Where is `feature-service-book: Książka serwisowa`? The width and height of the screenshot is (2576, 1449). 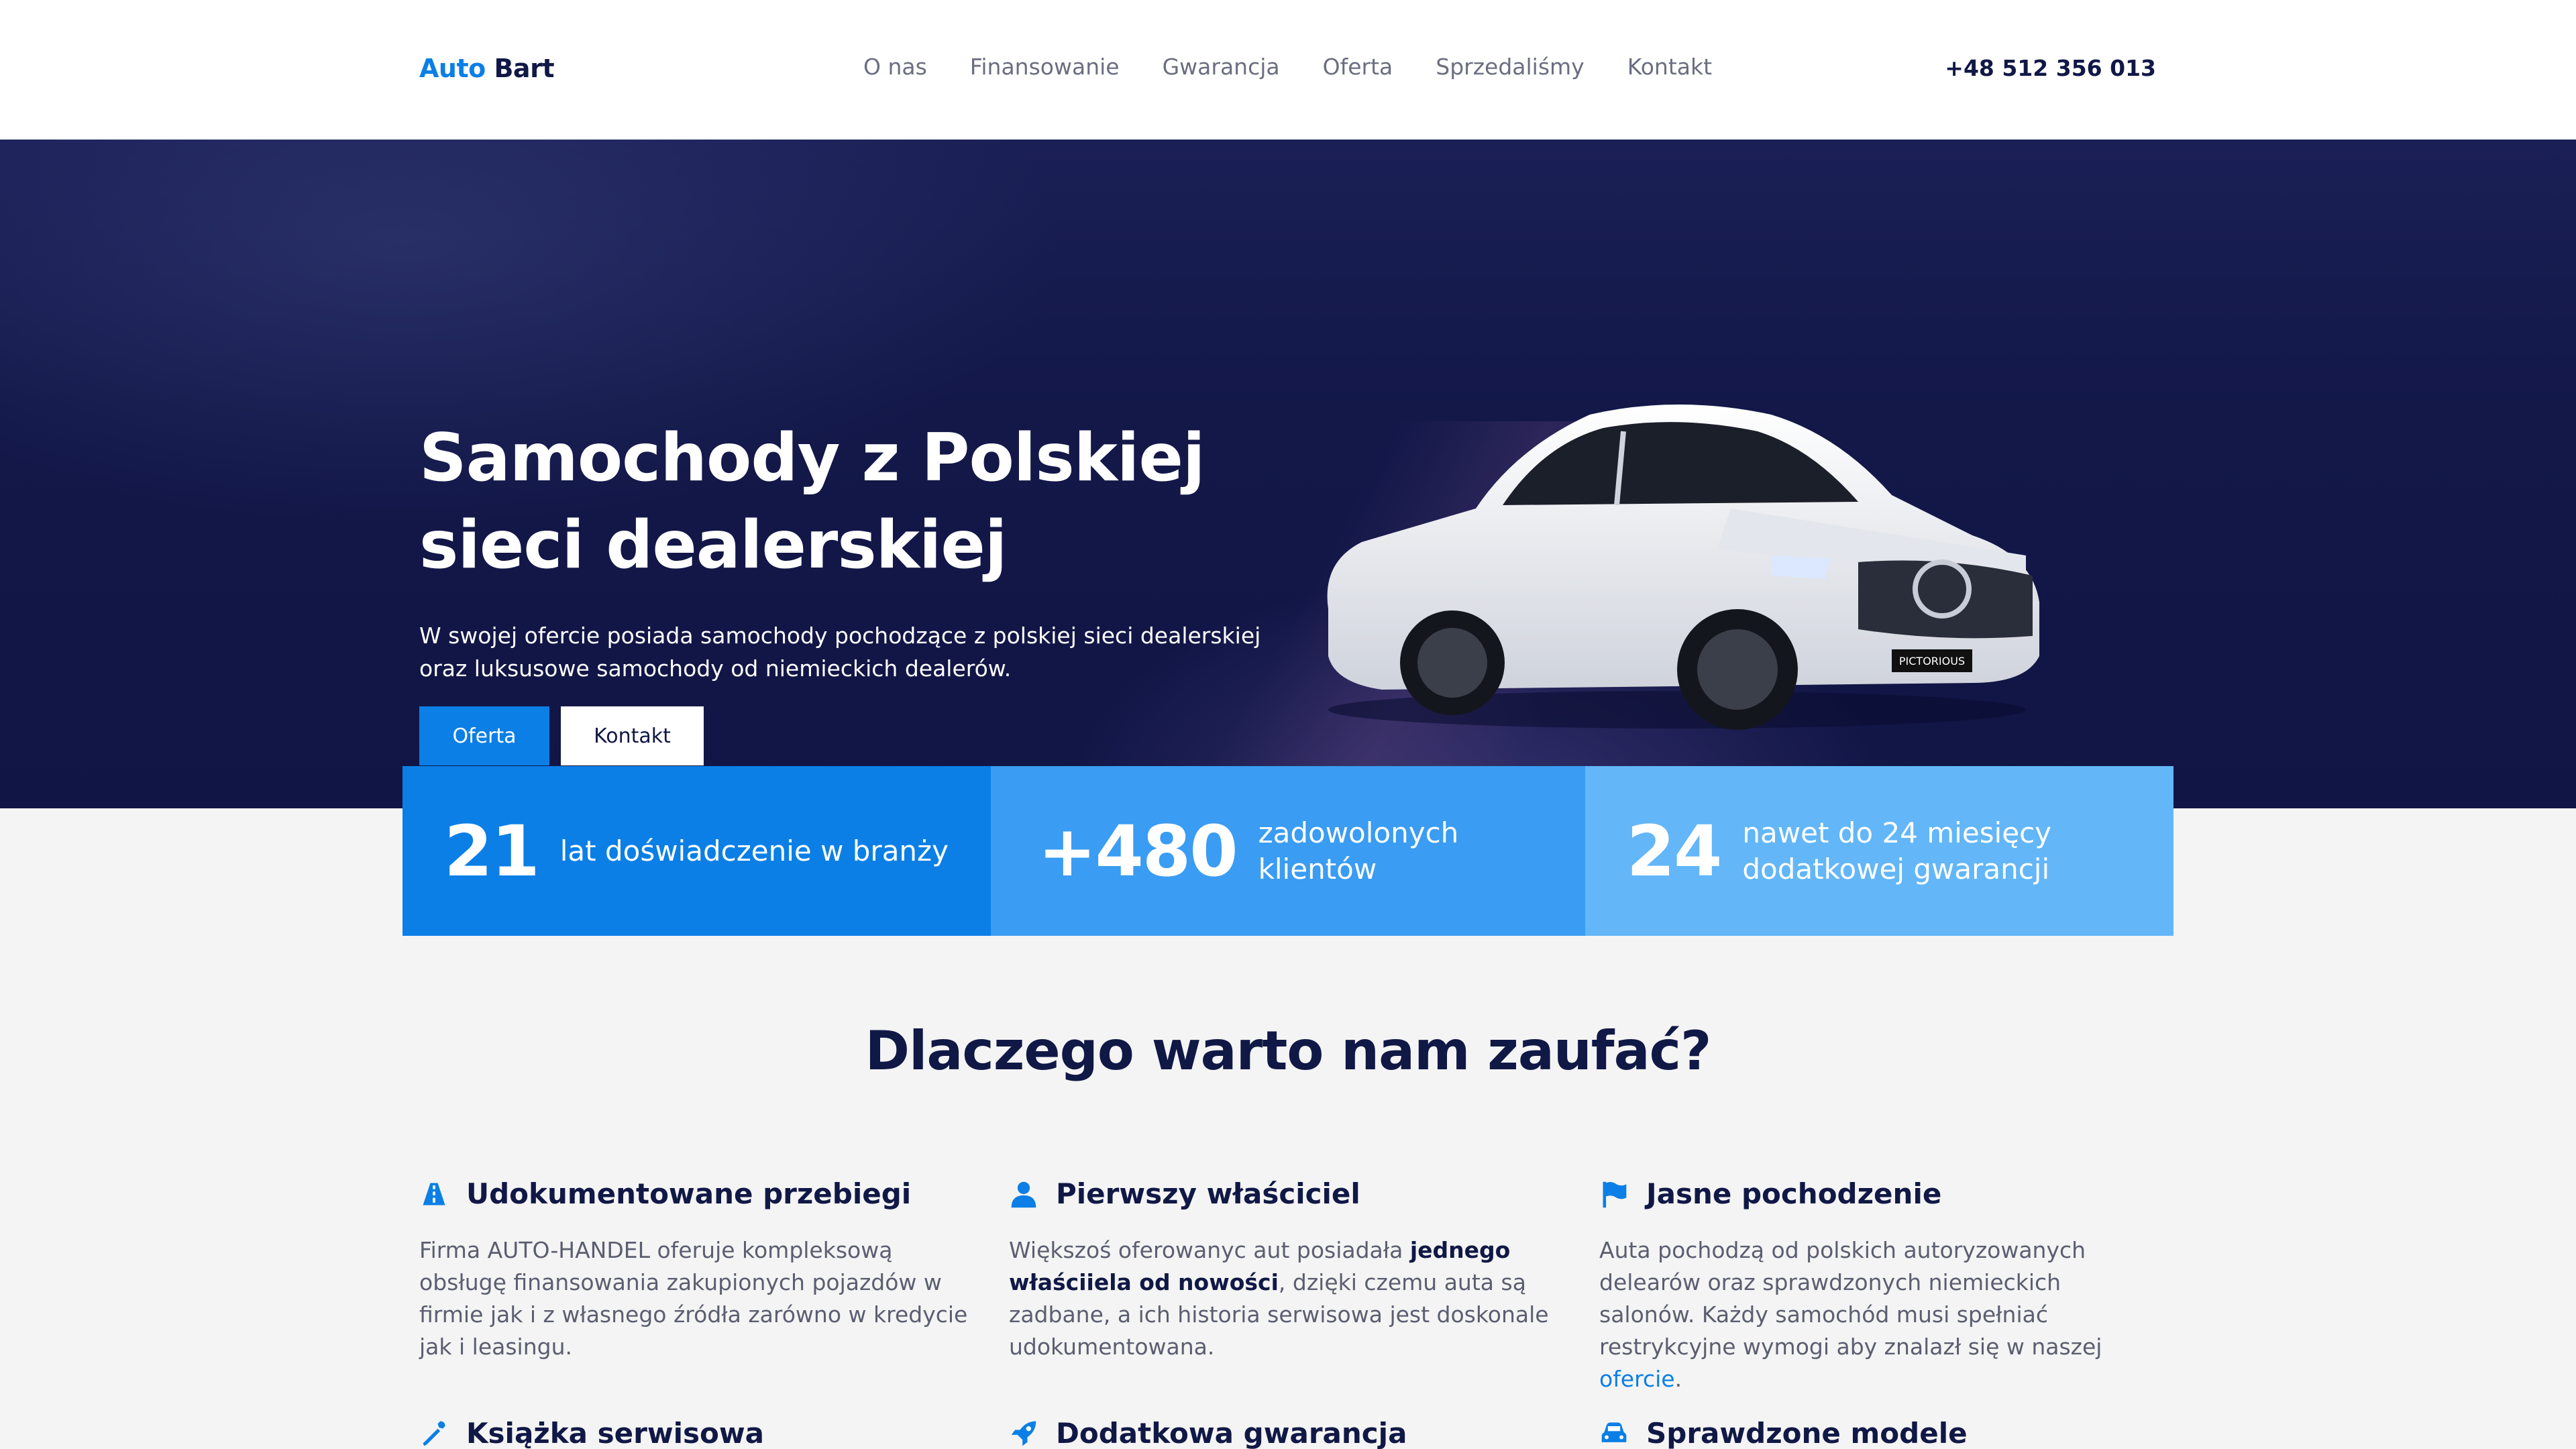 feature-service-book: Książka serwisowa is located at coordinates (694, 1433).